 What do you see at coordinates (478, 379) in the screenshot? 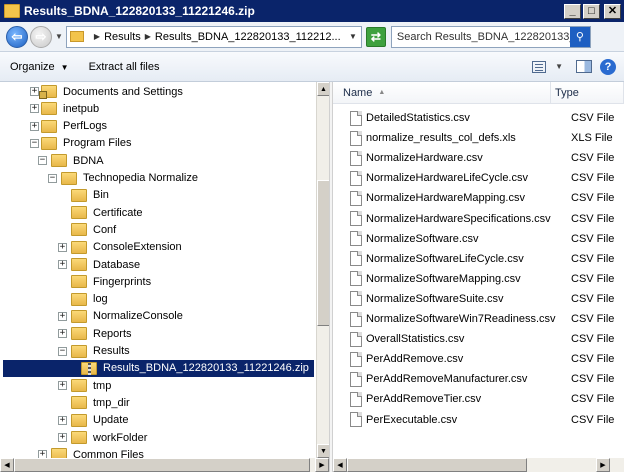
I see `file-row: PerAddRemoveManufacturer.csv CSV File` at bounding box center [478, 379].